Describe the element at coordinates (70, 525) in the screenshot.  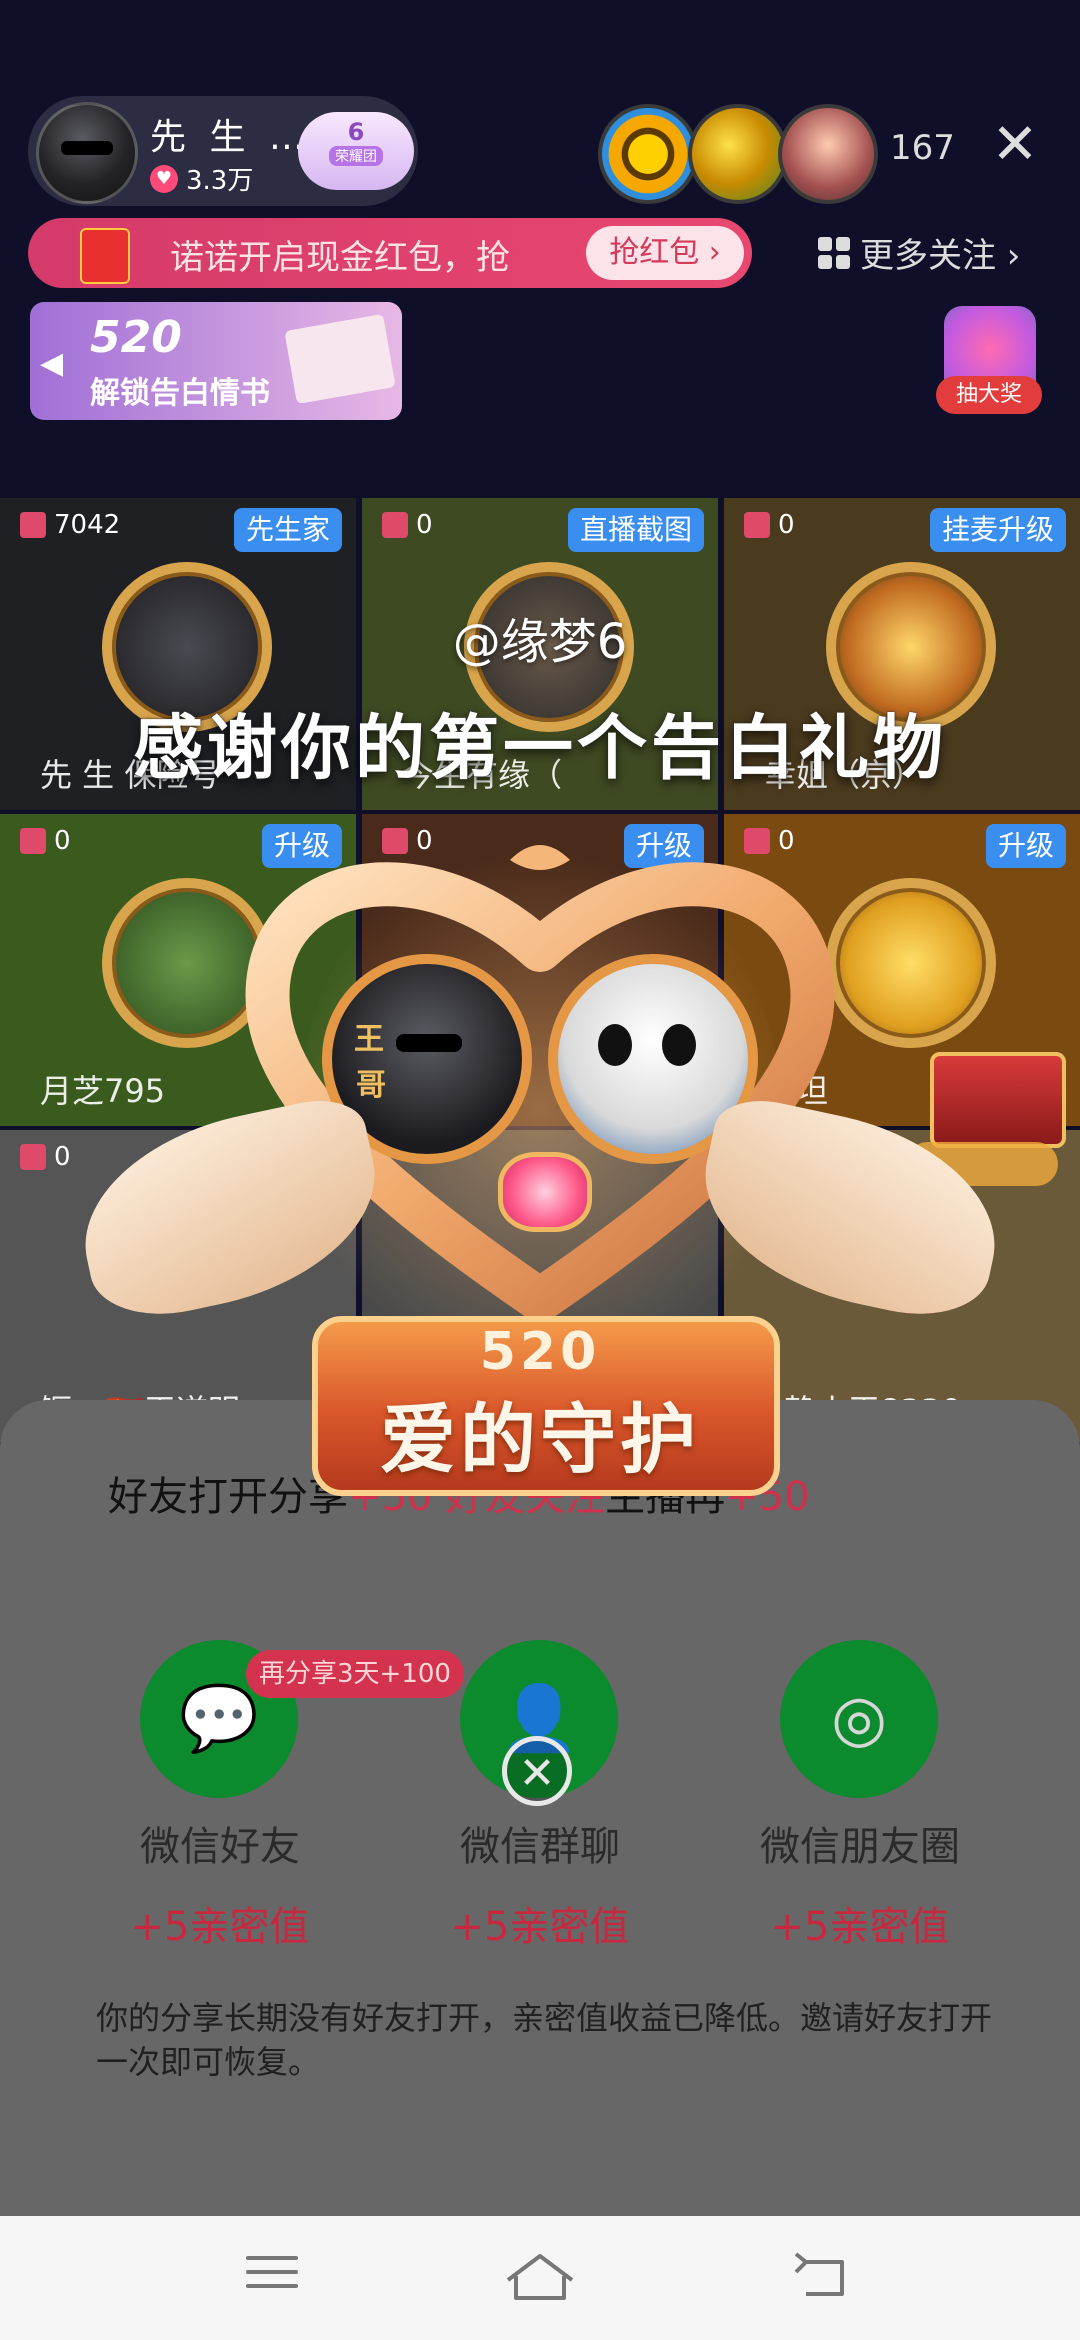
I see `seat-gift-count: 7042` at that location.